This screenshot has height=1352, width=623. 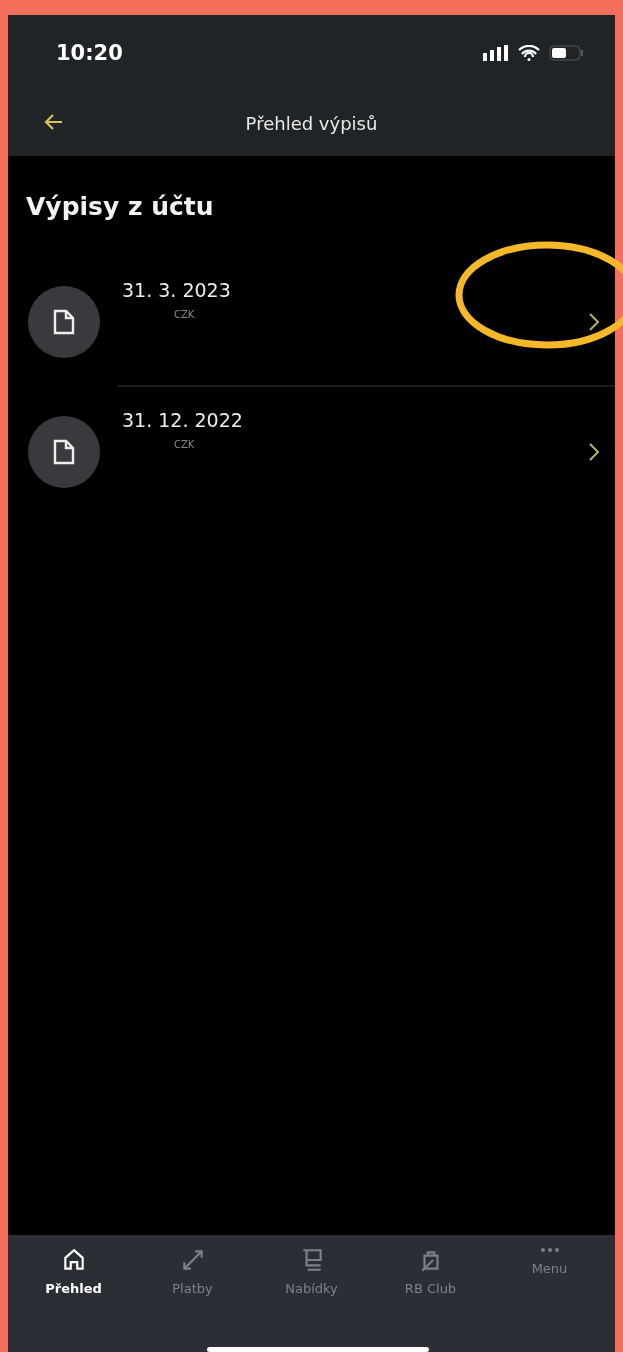 What do you see at coordinates (192, 1279) in the screenshot?
I see `tab-bar-item: Platby` at bounding box center [192, 1279].